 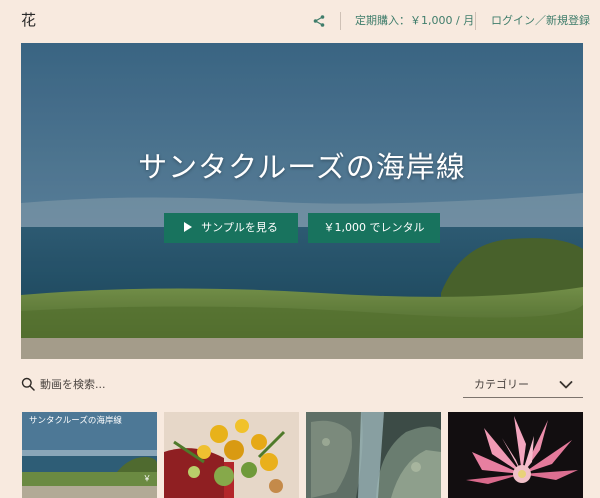 What do you see at coordinates (147, 478) in the screenshot?
I see `thumbnail-price: ￥` at bounding box center [147, 478].